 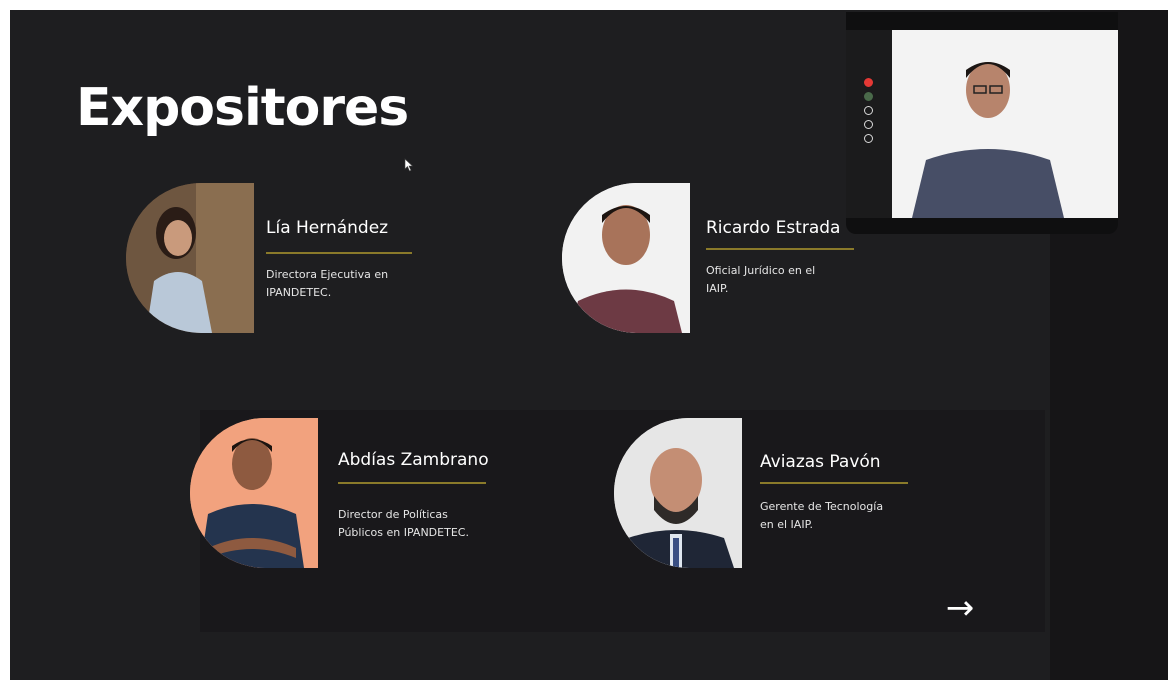 I want to click on role-line: Gerente de Tecnología, so click(x=822, y=506).